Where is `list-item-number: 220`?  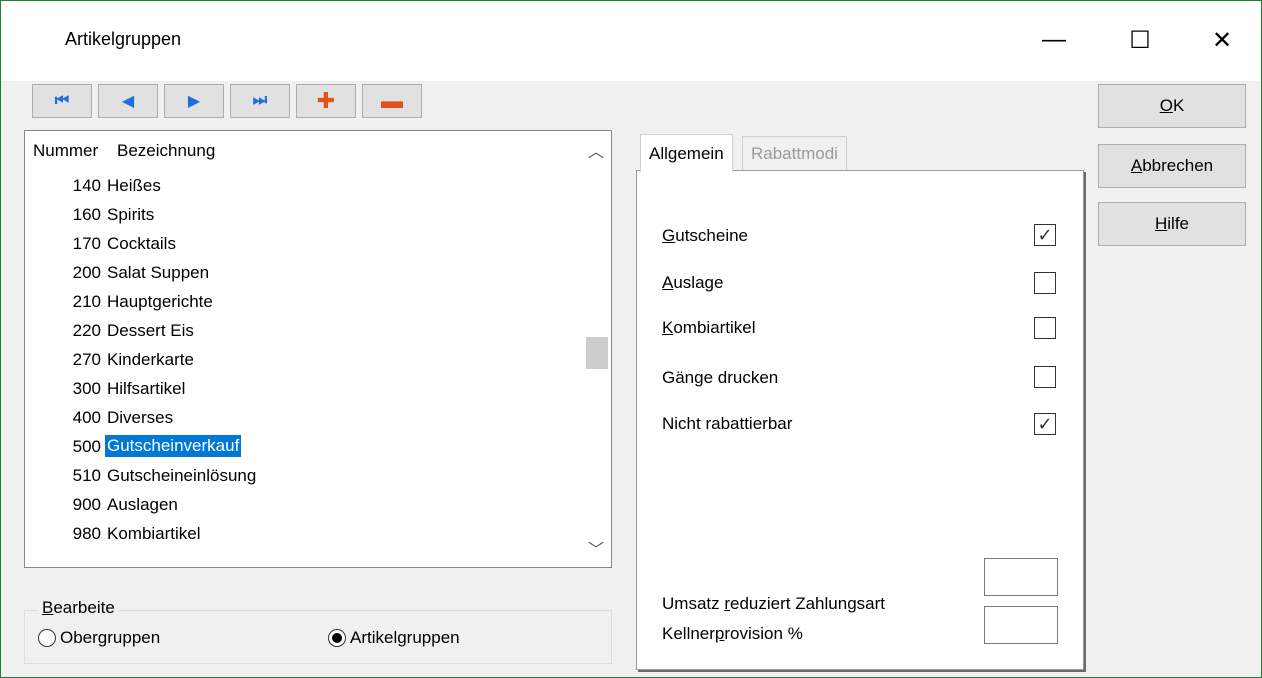
list-item-number: 220 is located at coordinates (86, 330).